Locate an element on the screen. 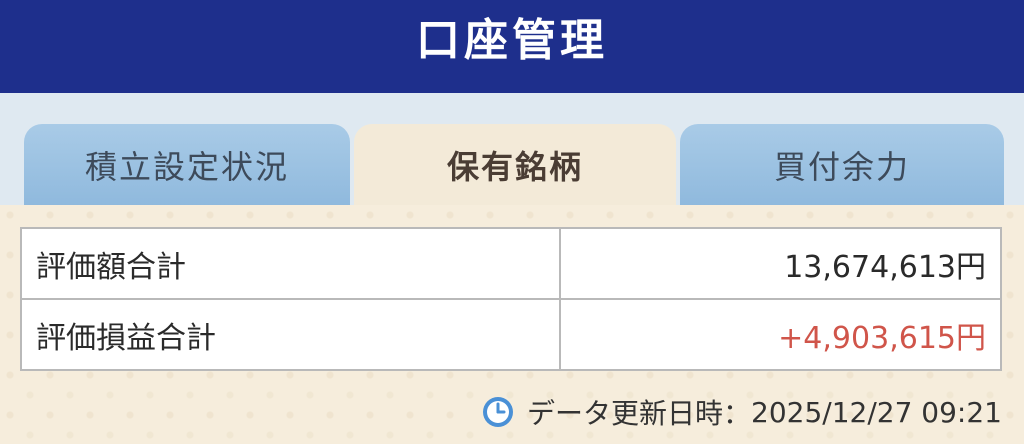 The height and width of the screenshot is (444, 1024). tab-label: 保有銘柄 is located at coordinates (514, 167).